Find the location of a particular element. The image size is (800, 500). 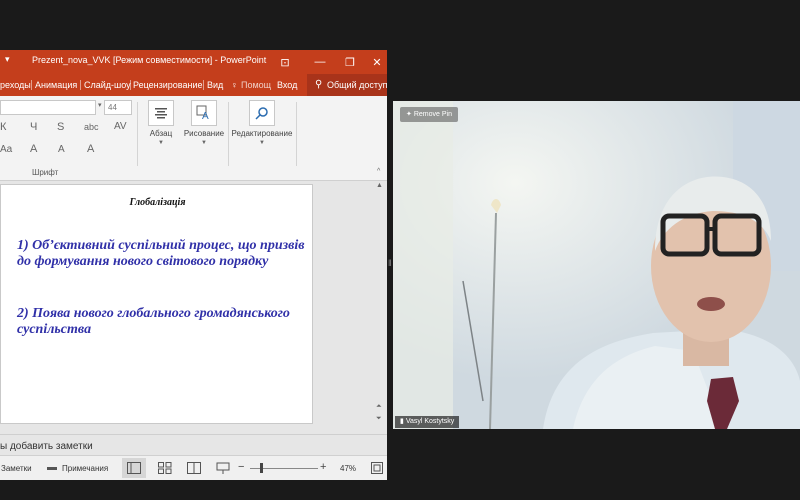

underline-button: Ч is located at coordinates (33, 127).